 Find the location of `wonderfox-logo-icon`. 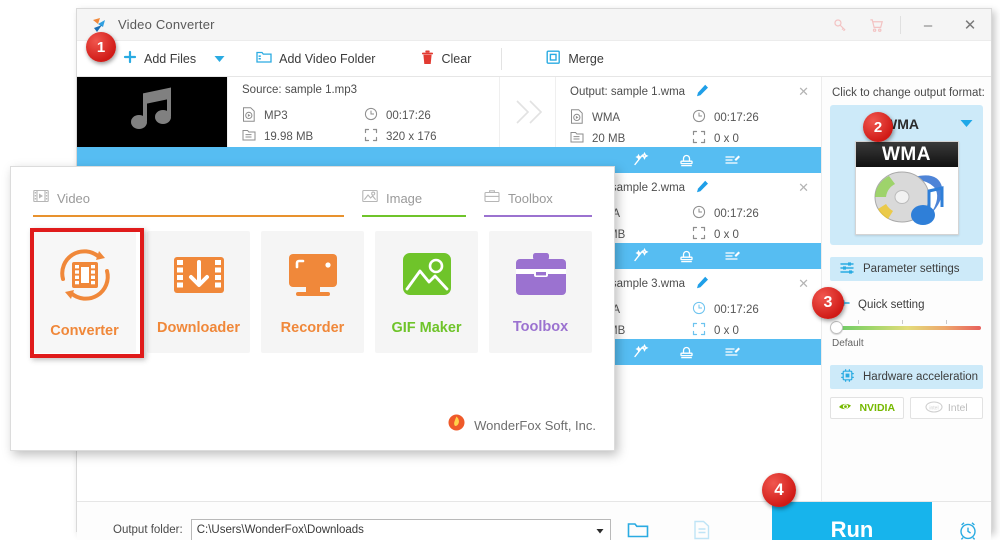

wonderfox-logo-icon is located at coordinates (456, 425).